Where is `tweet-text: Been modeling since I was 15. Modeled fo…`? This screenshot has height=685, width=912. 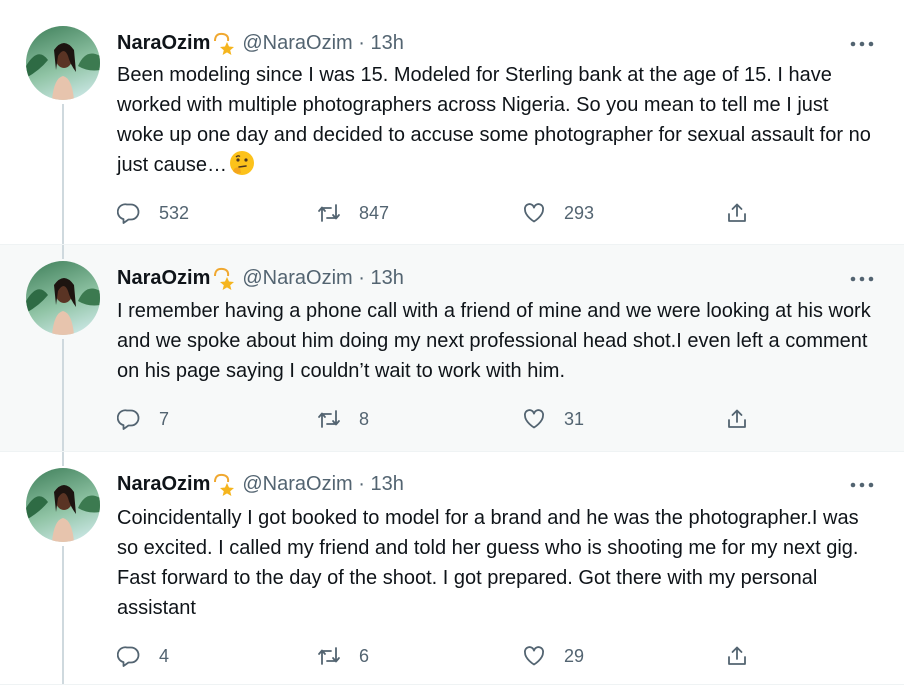
tweet-text: Been modeling since I was 15. Modeled fo… is located at coordinates (497, 120).